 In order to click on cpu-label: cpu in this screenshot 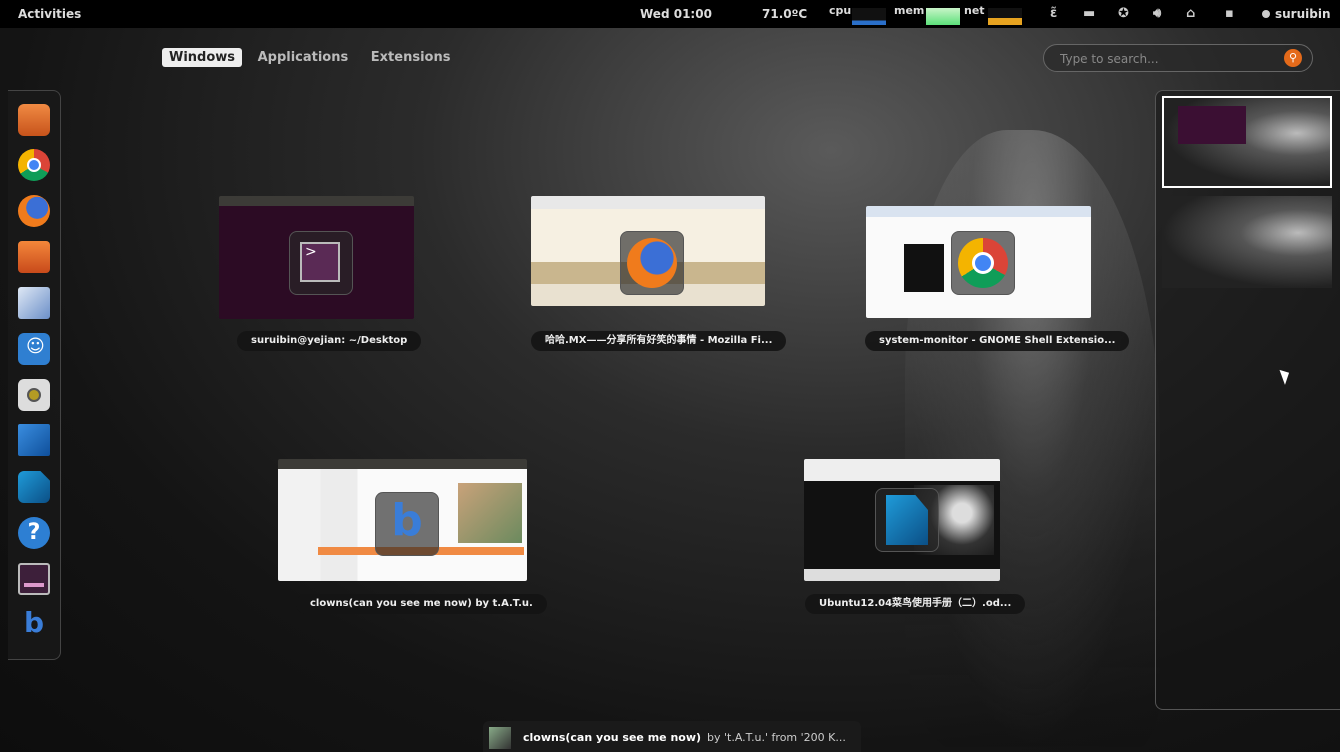, I will do `click(840, 10)`.